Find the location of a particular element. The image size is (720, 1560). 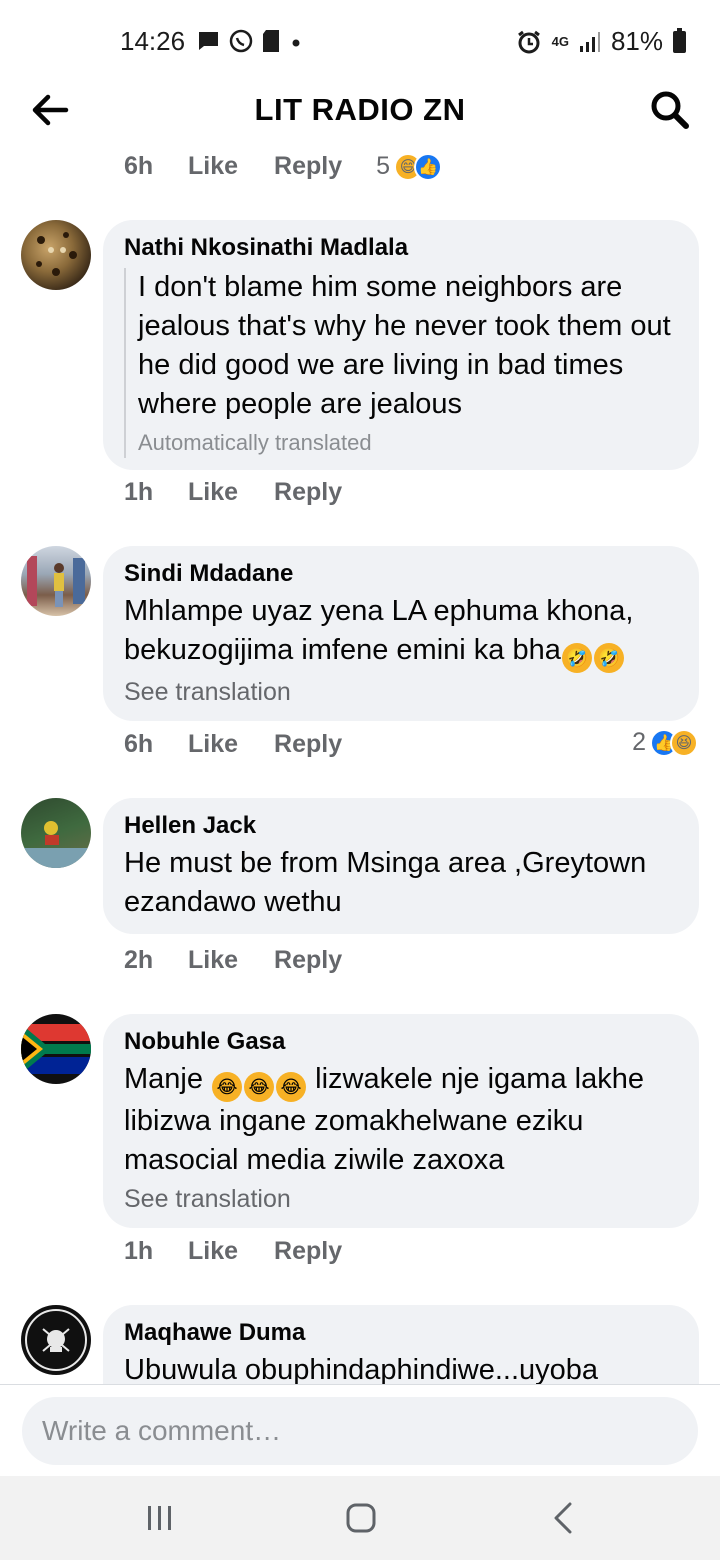

reactions: 2 👍 😆 is located at coordinates (665, 742).